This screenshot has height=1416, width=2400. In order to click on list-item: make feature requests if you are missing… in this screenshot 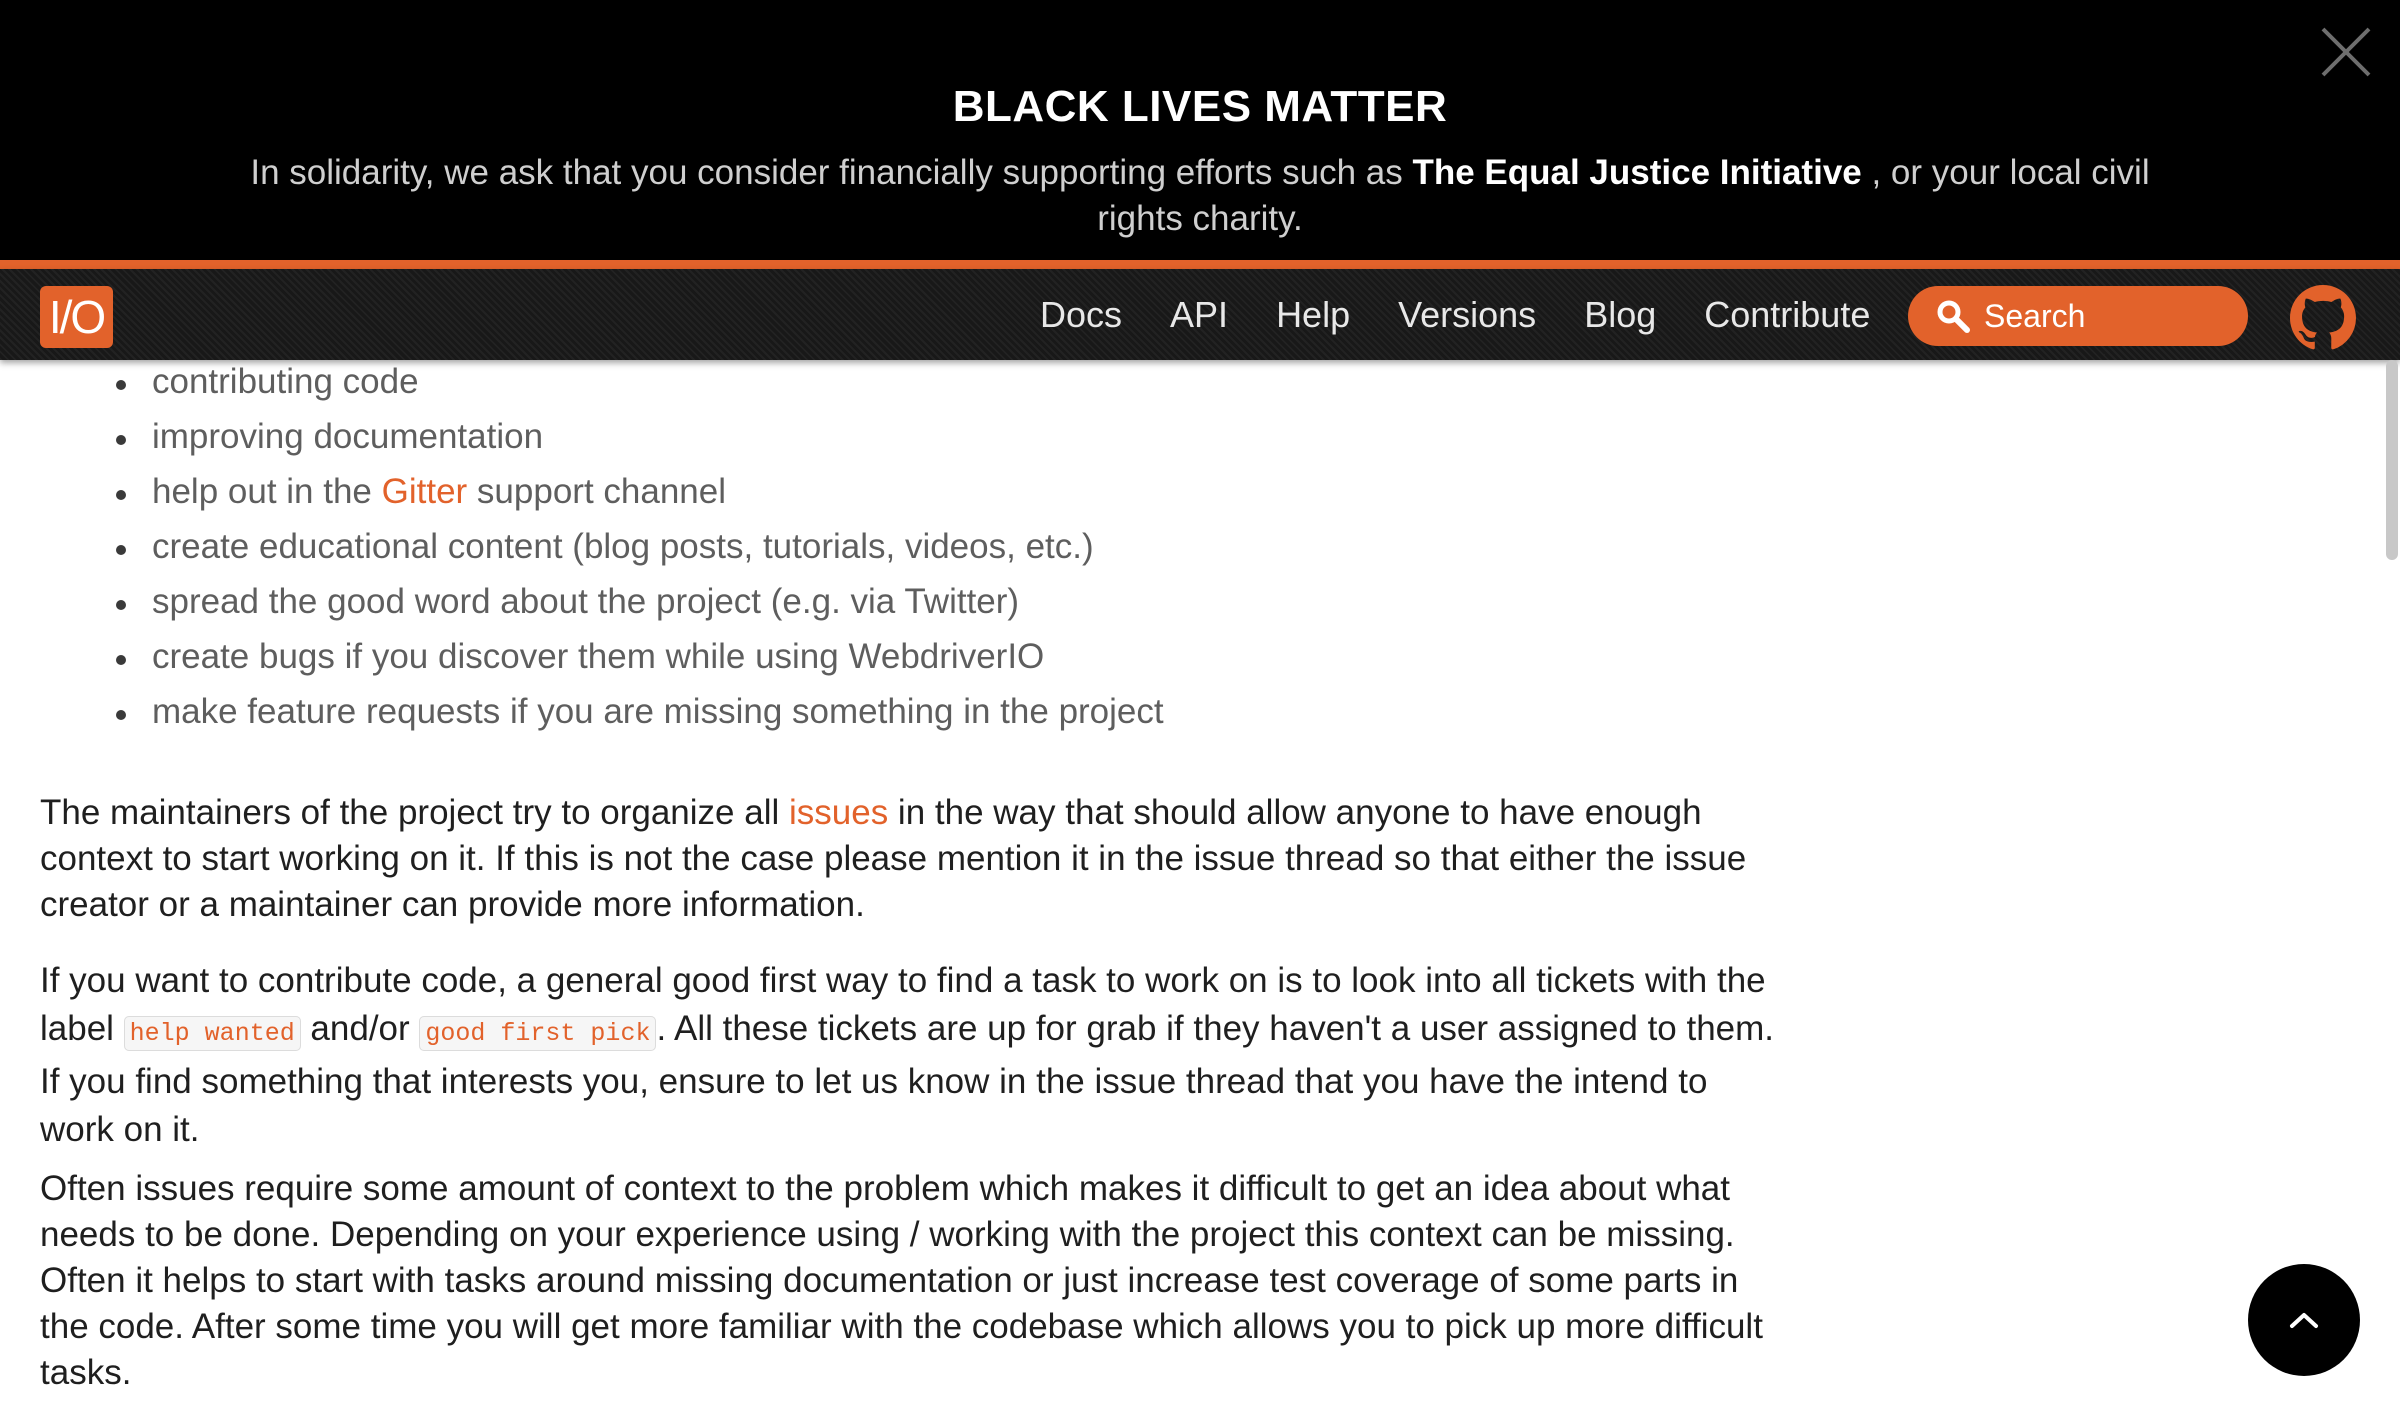, I will do `click(602, 717)`.